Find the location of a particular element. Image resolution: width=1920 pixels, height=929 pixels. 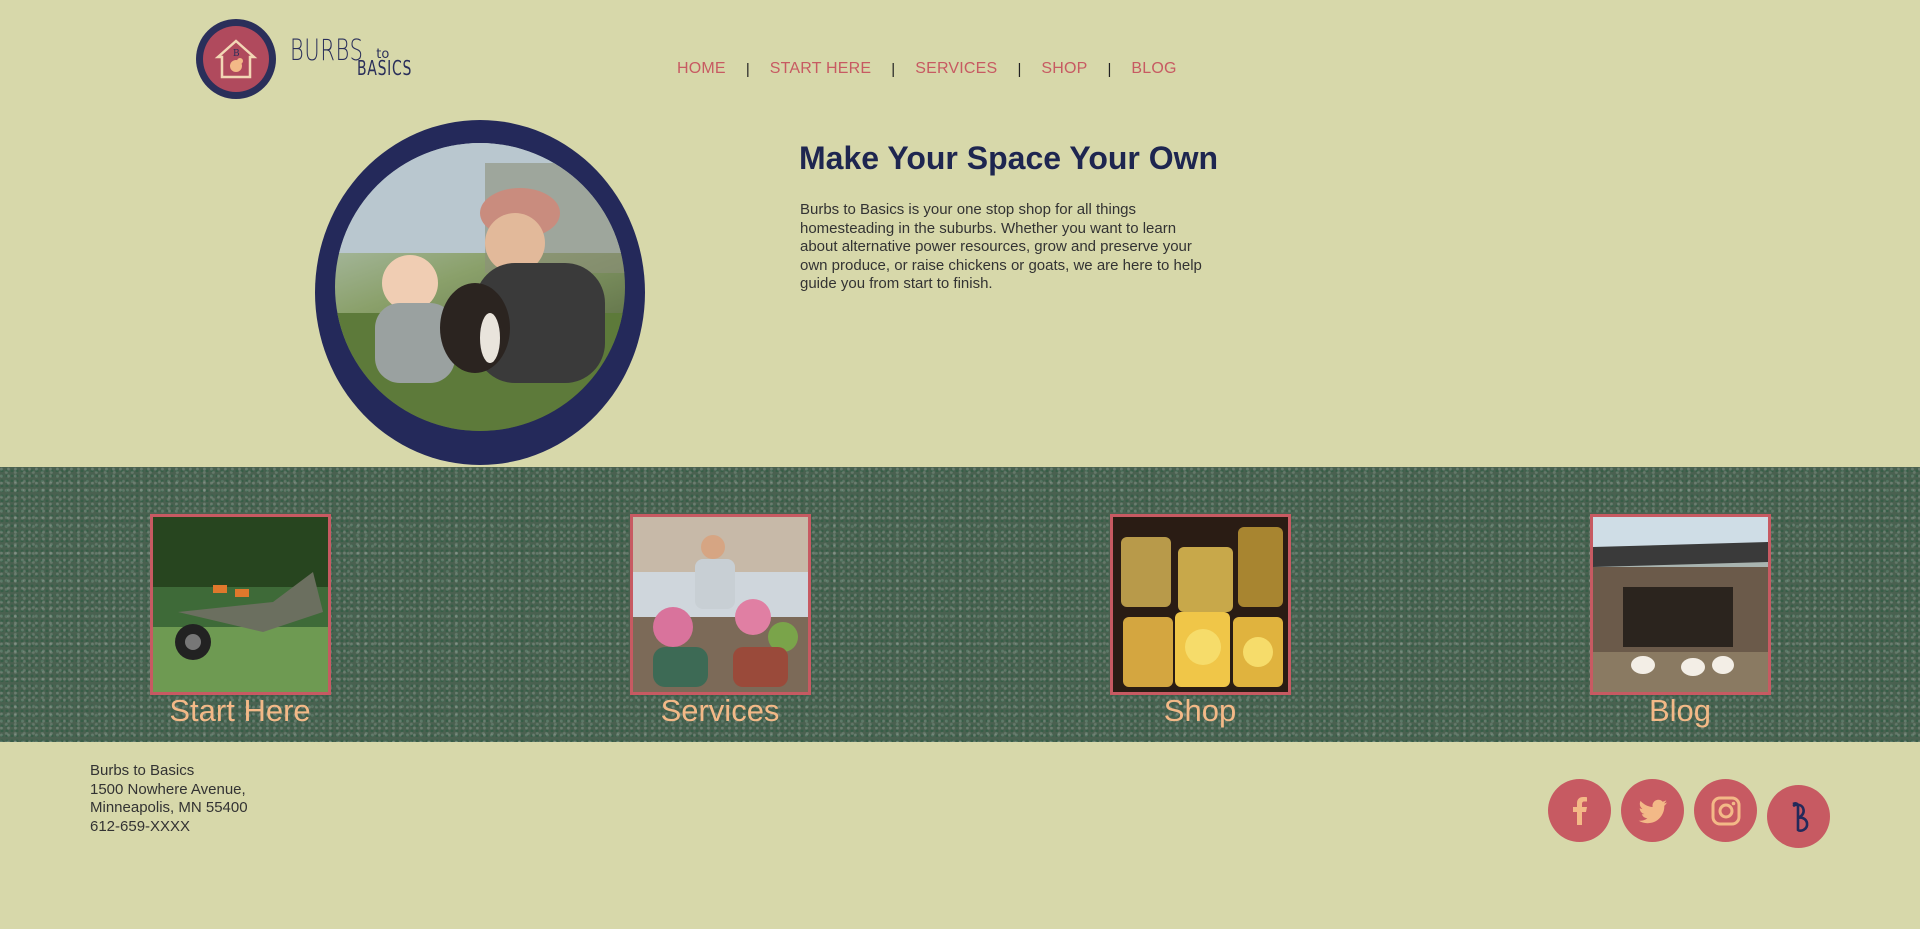

footer-phone: 612-659-XXXX is located at coordinates (140, 826).